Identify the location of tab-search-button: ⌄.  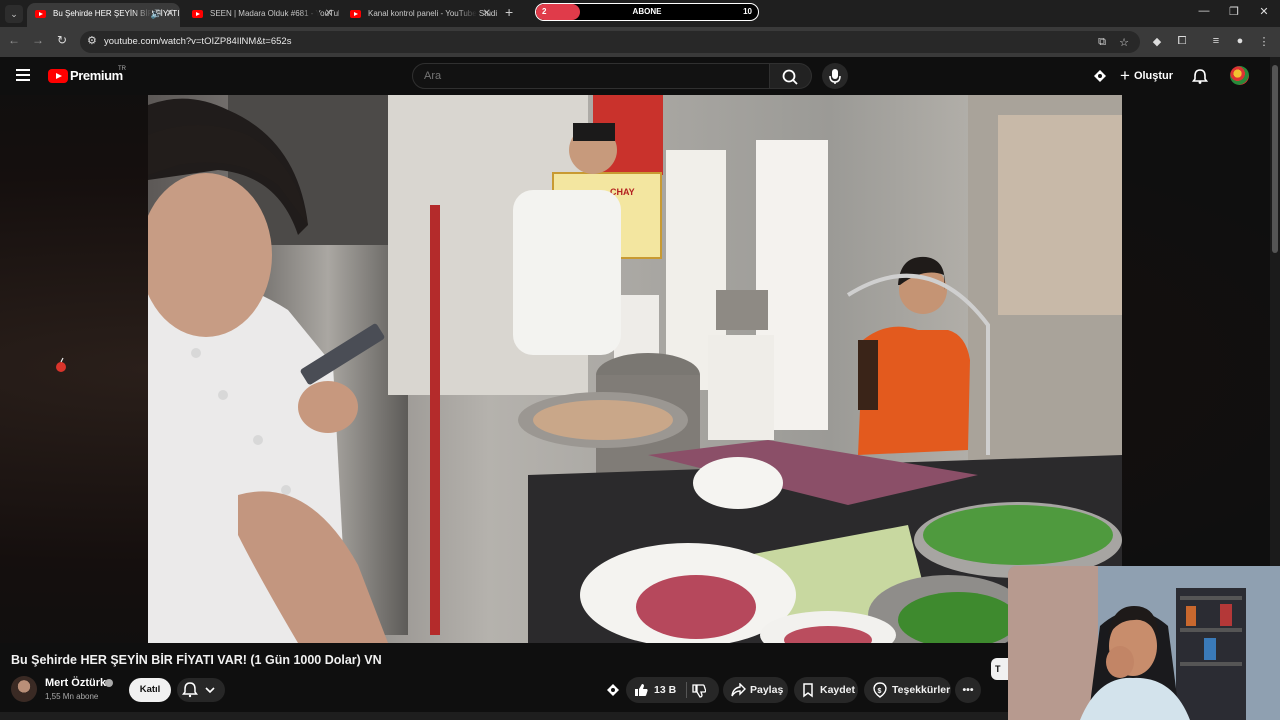
(14, 14).